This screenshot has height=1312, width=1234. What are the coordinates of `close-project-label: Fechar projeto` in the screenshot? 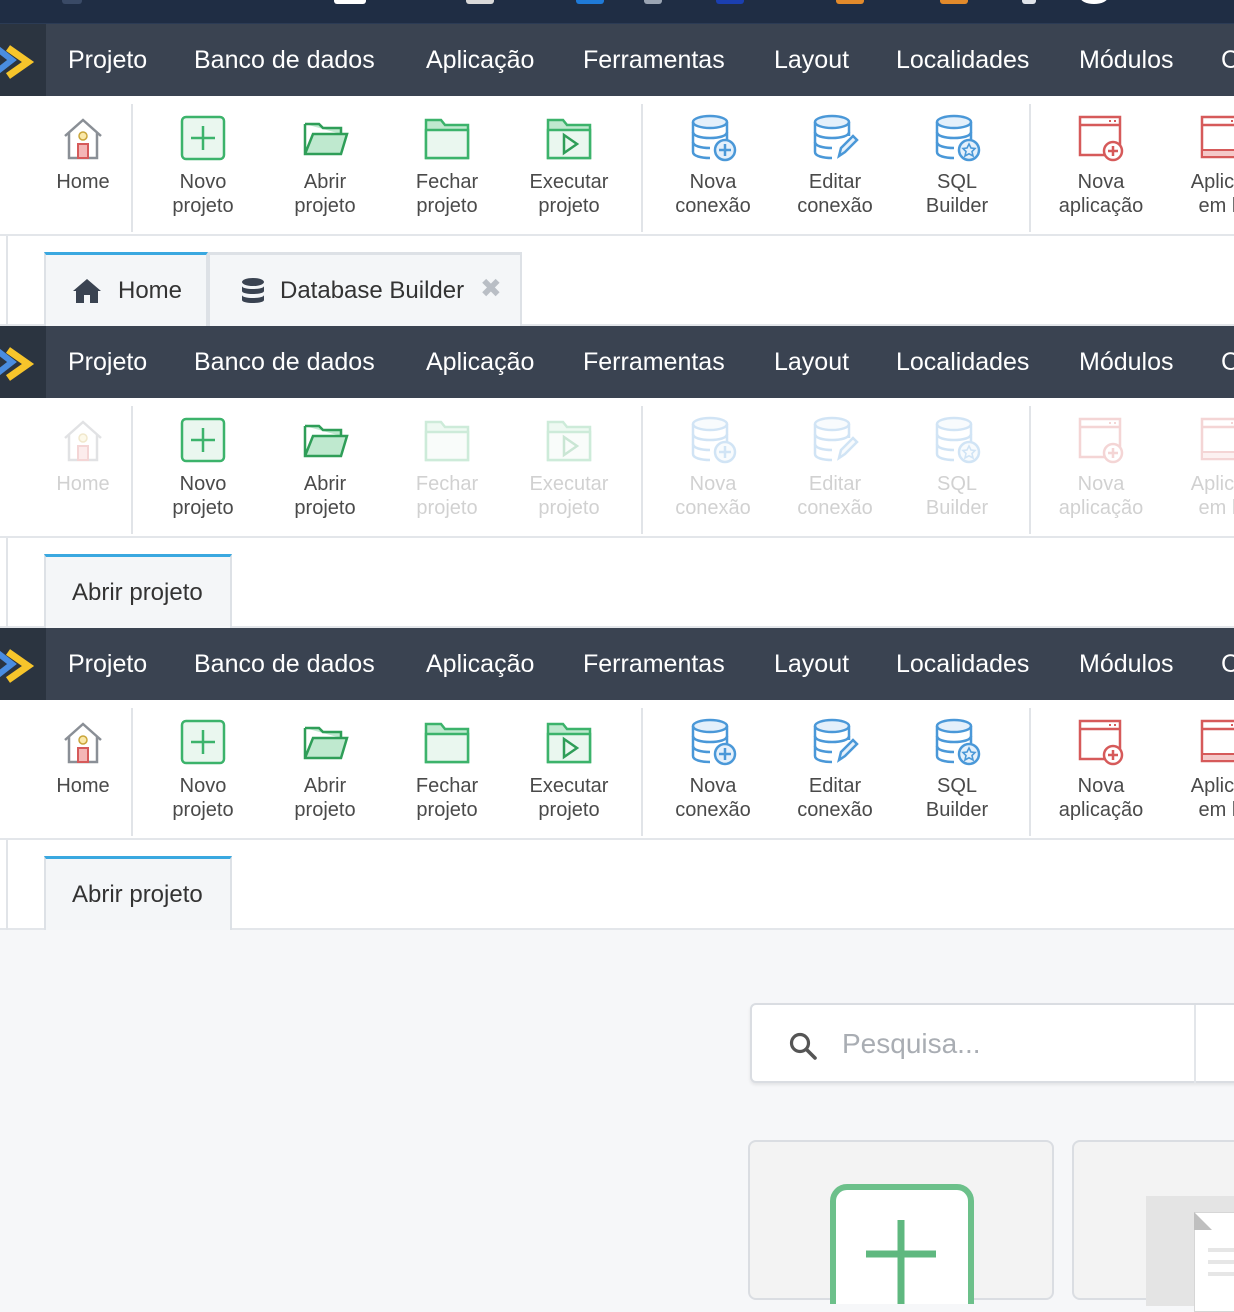 It's located at (447, 496).